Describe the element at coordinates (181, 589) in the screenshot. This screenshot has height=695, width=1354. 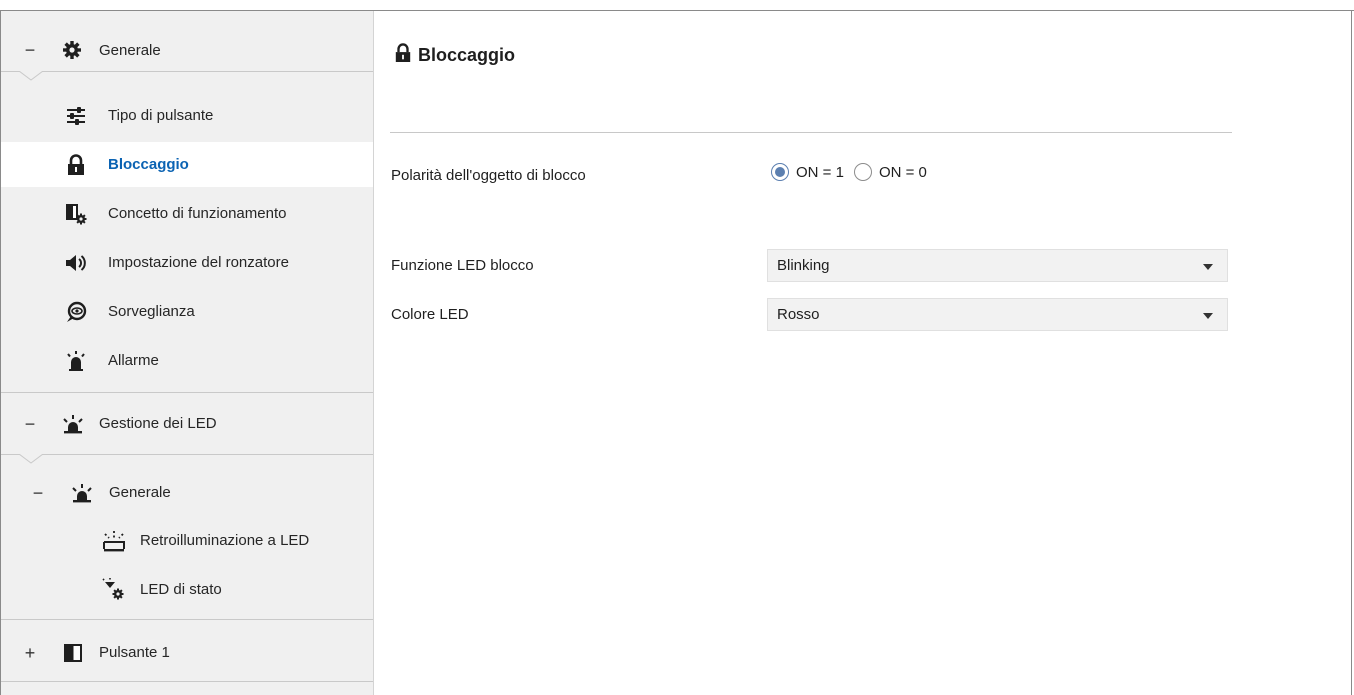
I see `sidebar-item-label: LED di stato` at that location.